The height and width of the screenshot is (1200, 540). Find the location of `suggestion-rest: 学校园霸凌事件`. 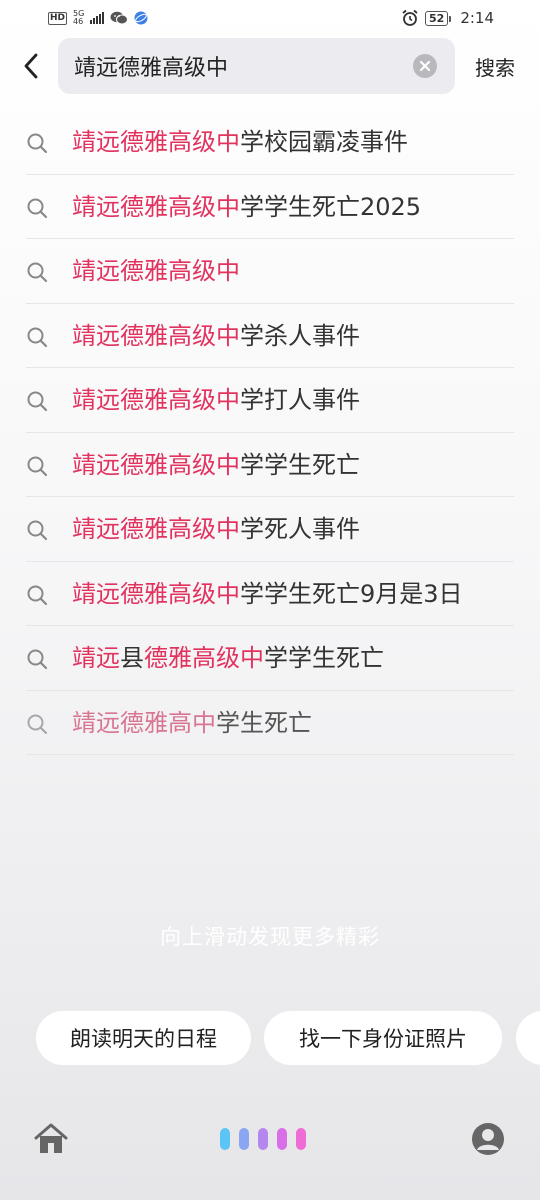

suggestion-rest: 学校园霸凌事件 is located at coordinates (324, 142).